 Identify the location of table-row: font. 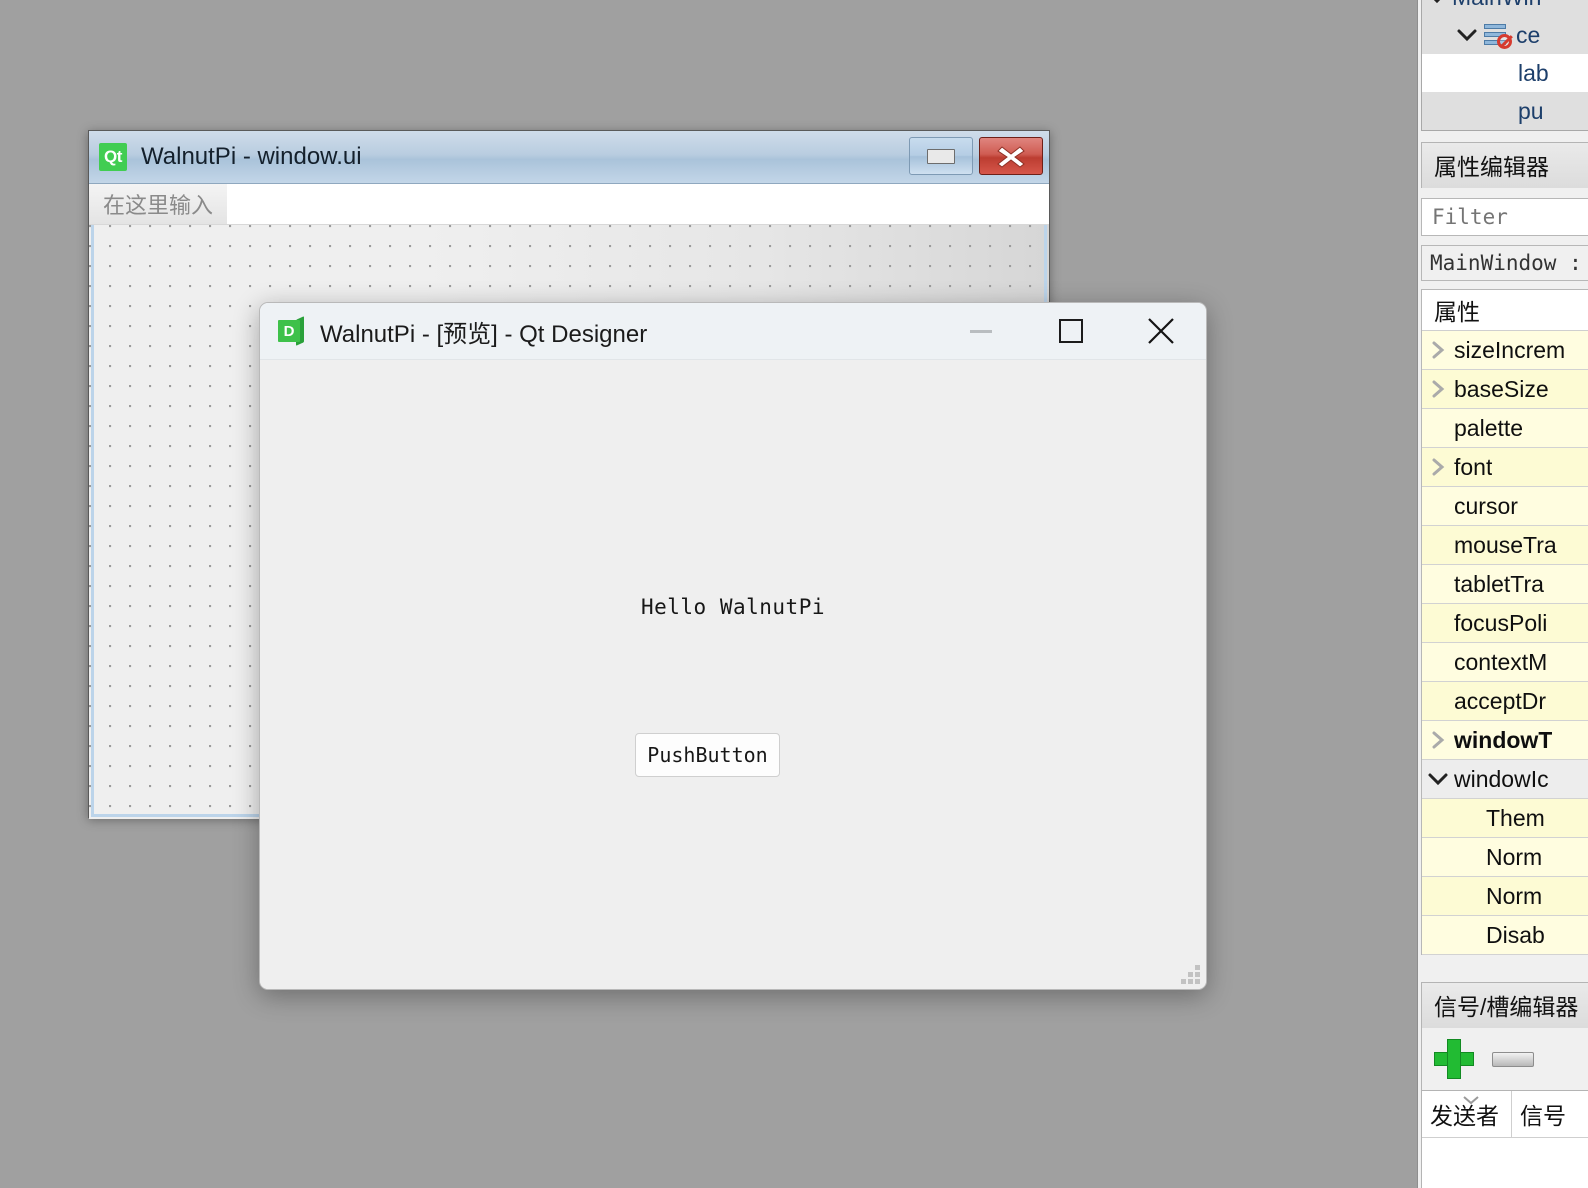
(1505, 467).